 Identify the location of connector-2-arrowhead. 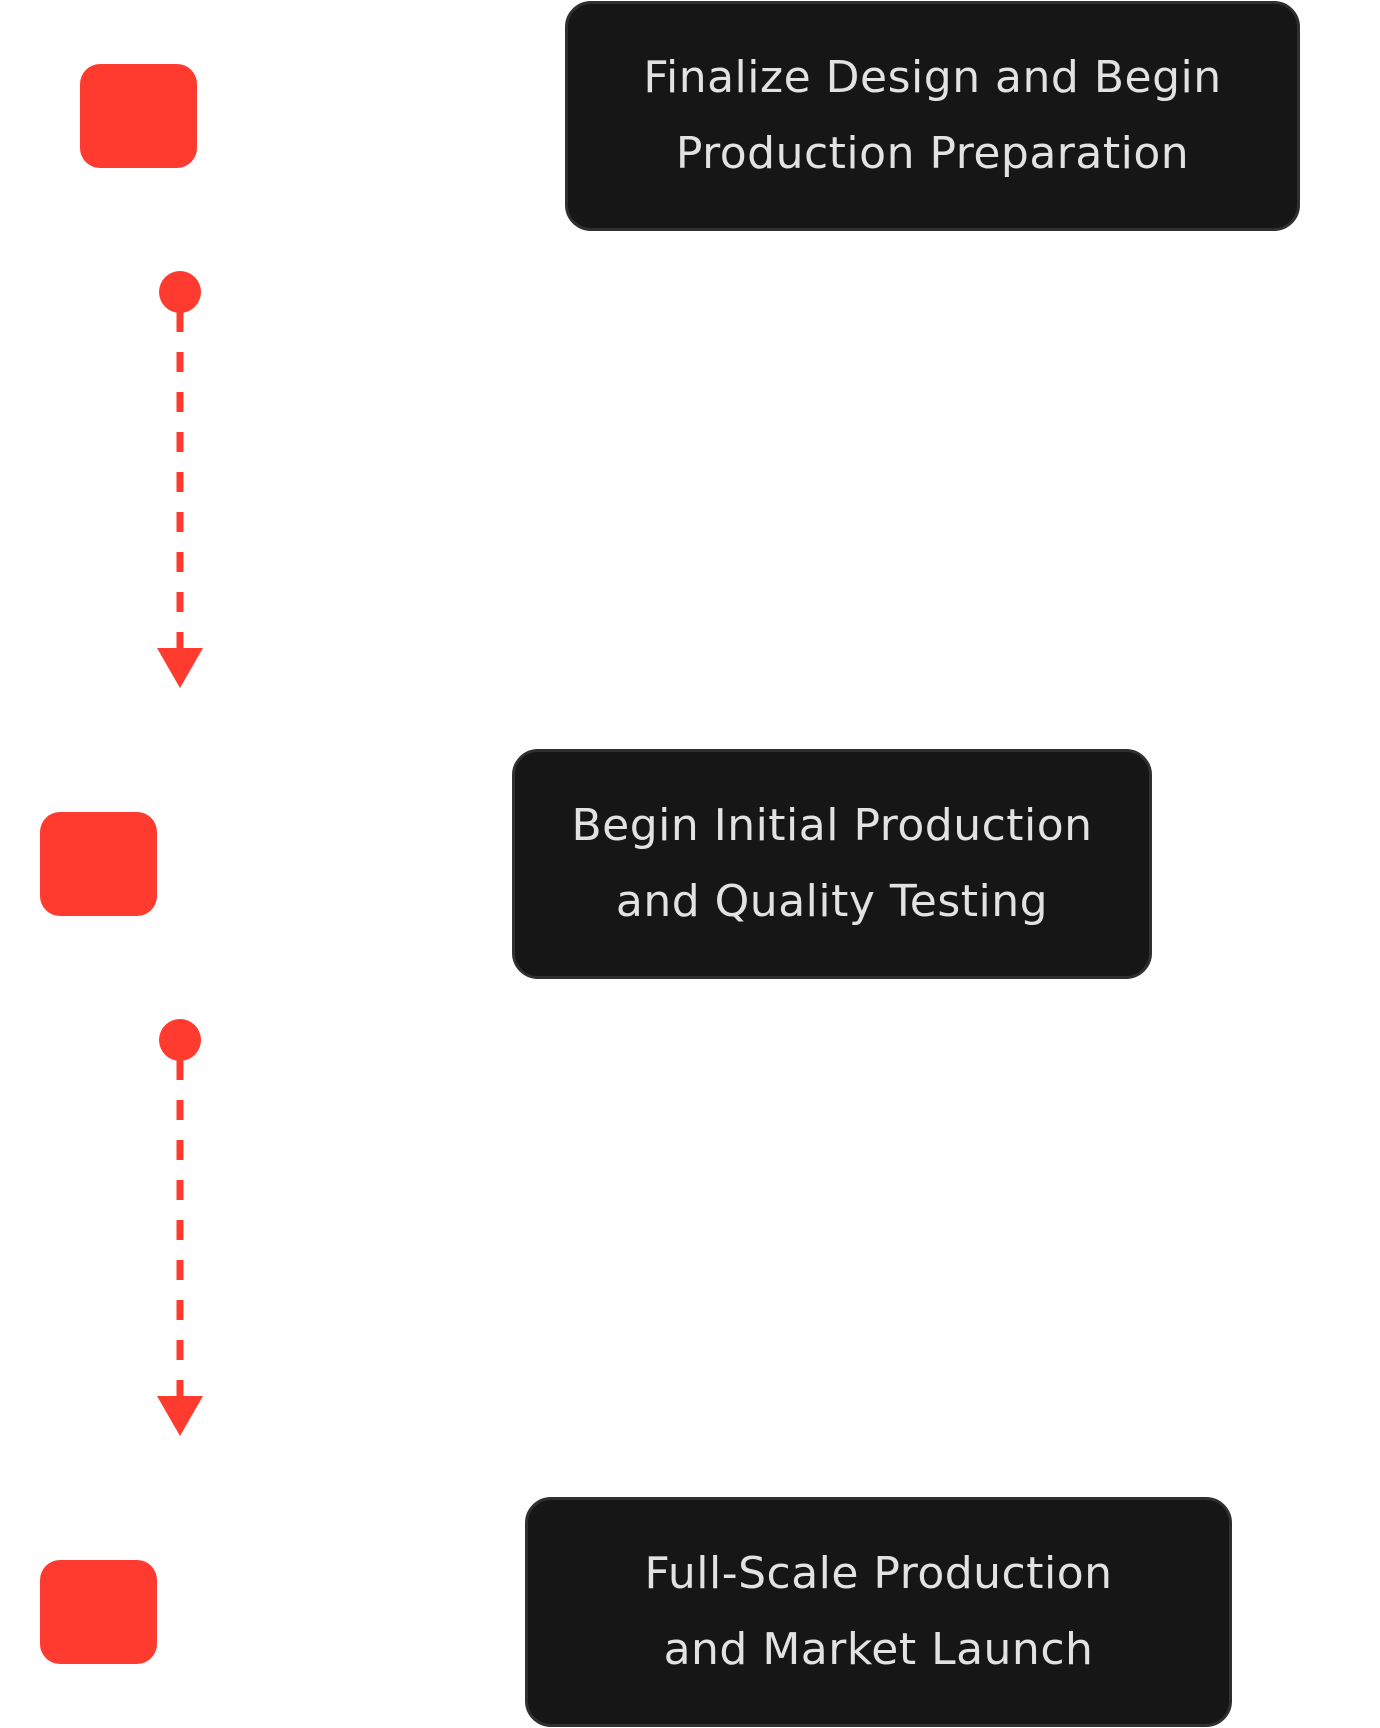
(180, 1416).